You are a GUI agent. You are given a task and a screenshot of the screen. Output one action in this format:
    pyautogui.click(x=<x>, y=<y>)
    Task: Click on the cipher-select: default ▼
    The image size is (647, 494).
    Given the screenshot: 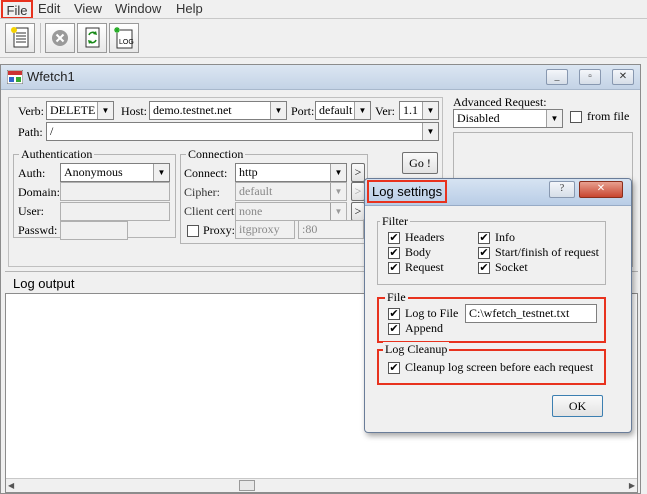 What is the action you would take?
    pyautogui.click(x=291, y=191)
    